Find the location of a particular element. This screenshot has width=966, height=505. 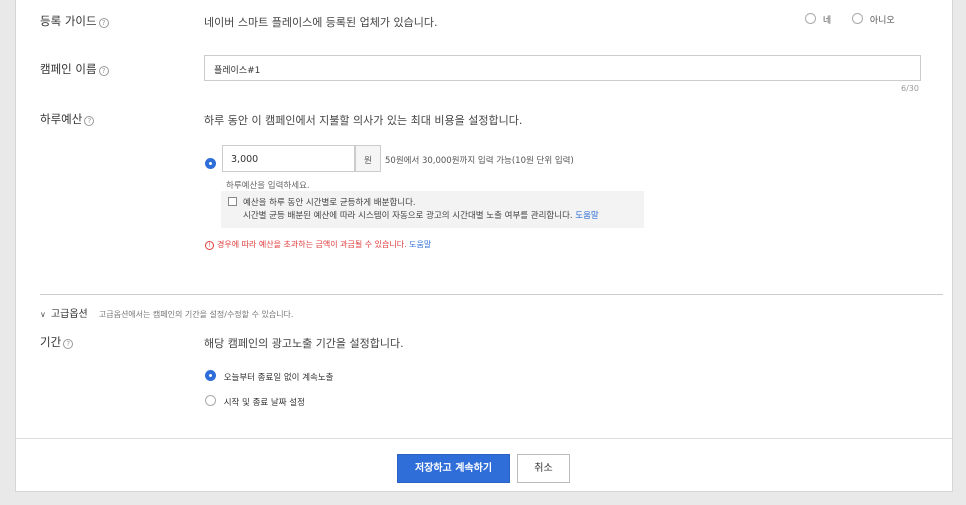

advanced-options-toggle: ∨ 고급옵션 고급옵션에서는 캠페인의 기간을 설정/수정할 수 있습니다. is located at coordinates (166, 311).